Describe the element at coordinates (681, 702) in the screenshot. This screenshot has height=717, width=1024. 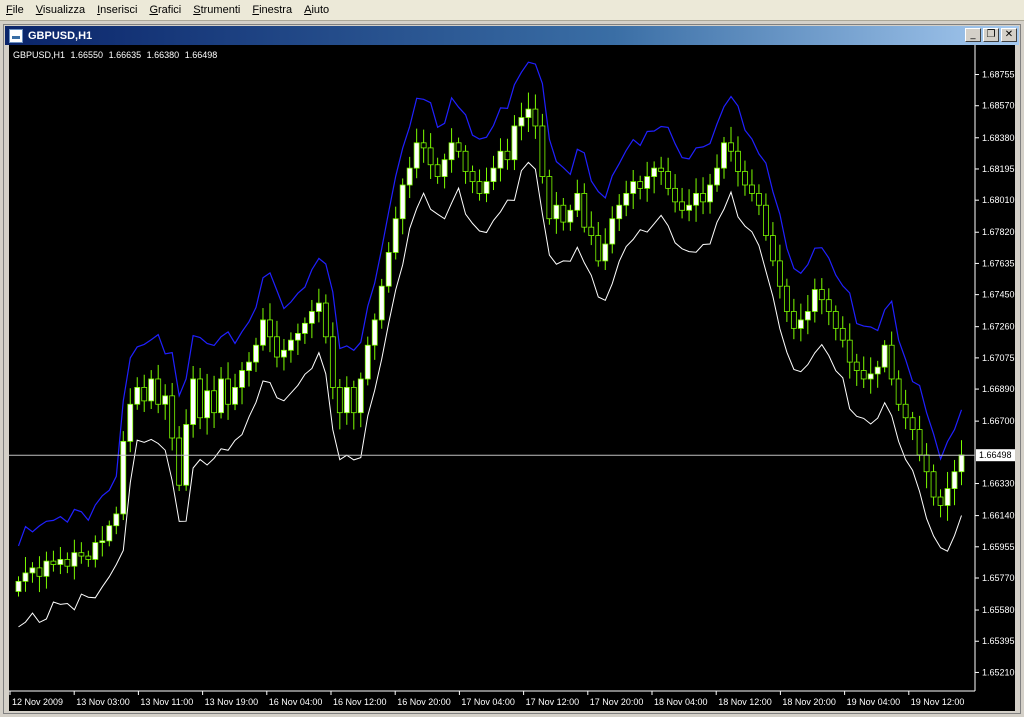
I see `x-tick-label: 18 Nov 04:00` at that location.